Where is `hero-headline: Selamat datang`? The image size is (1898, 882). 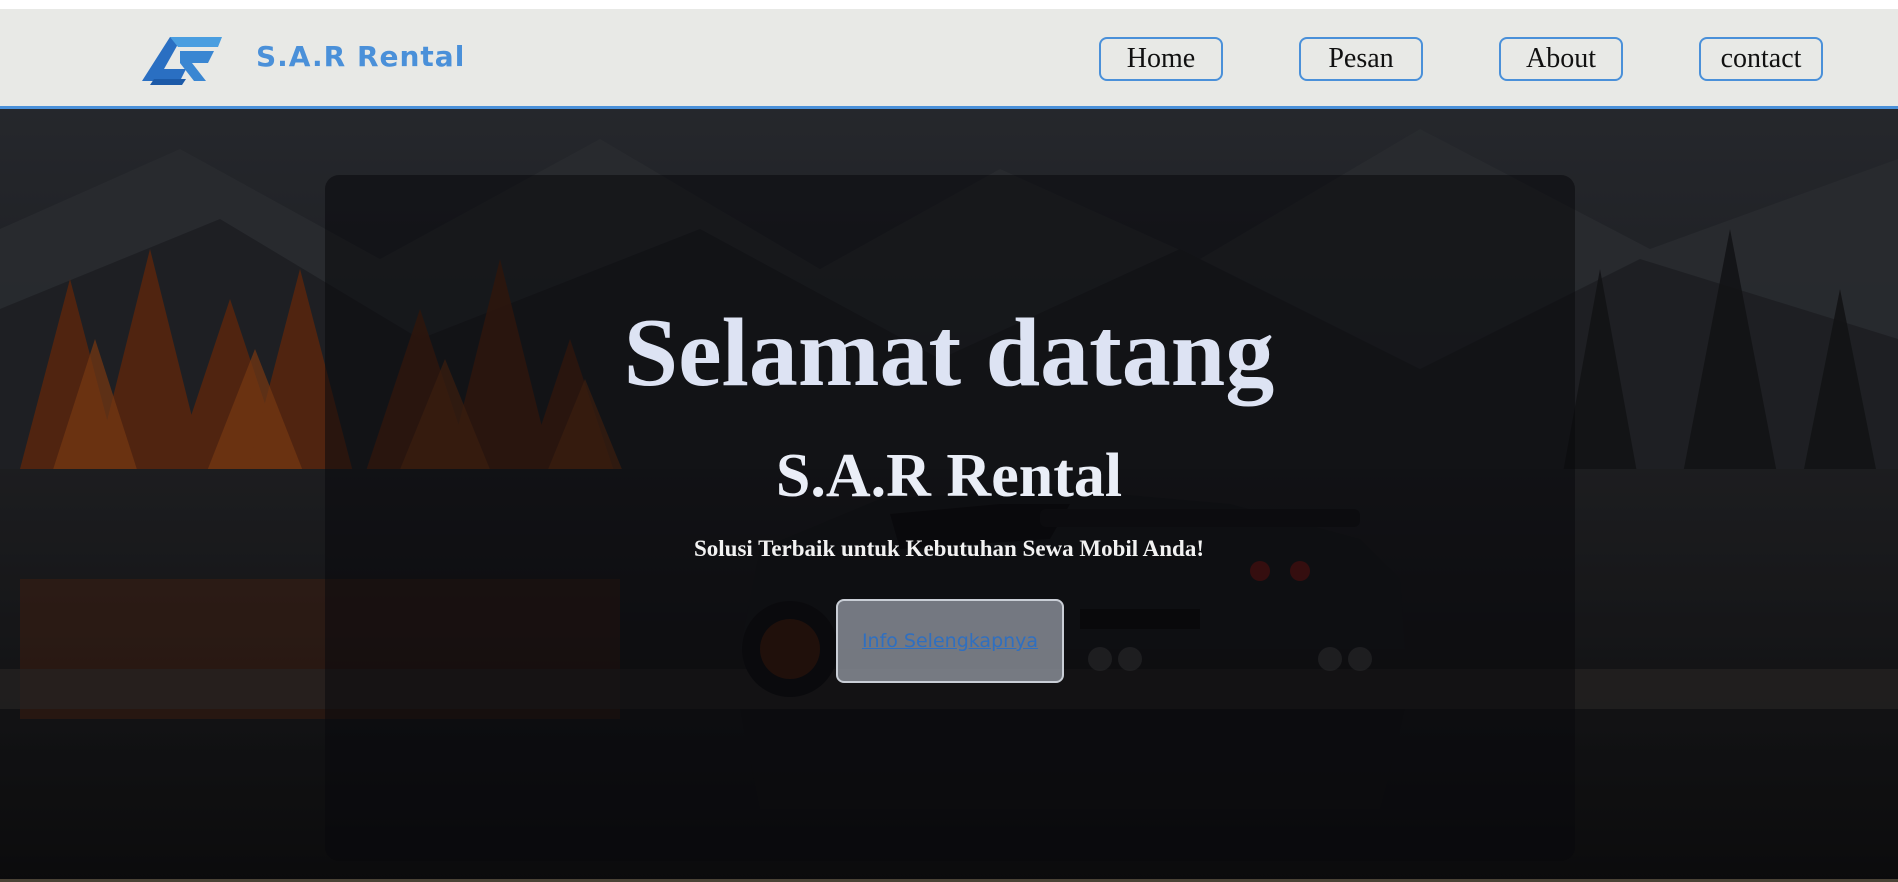
hero-headline: Selamat datang is located at coordinates (949, 353).